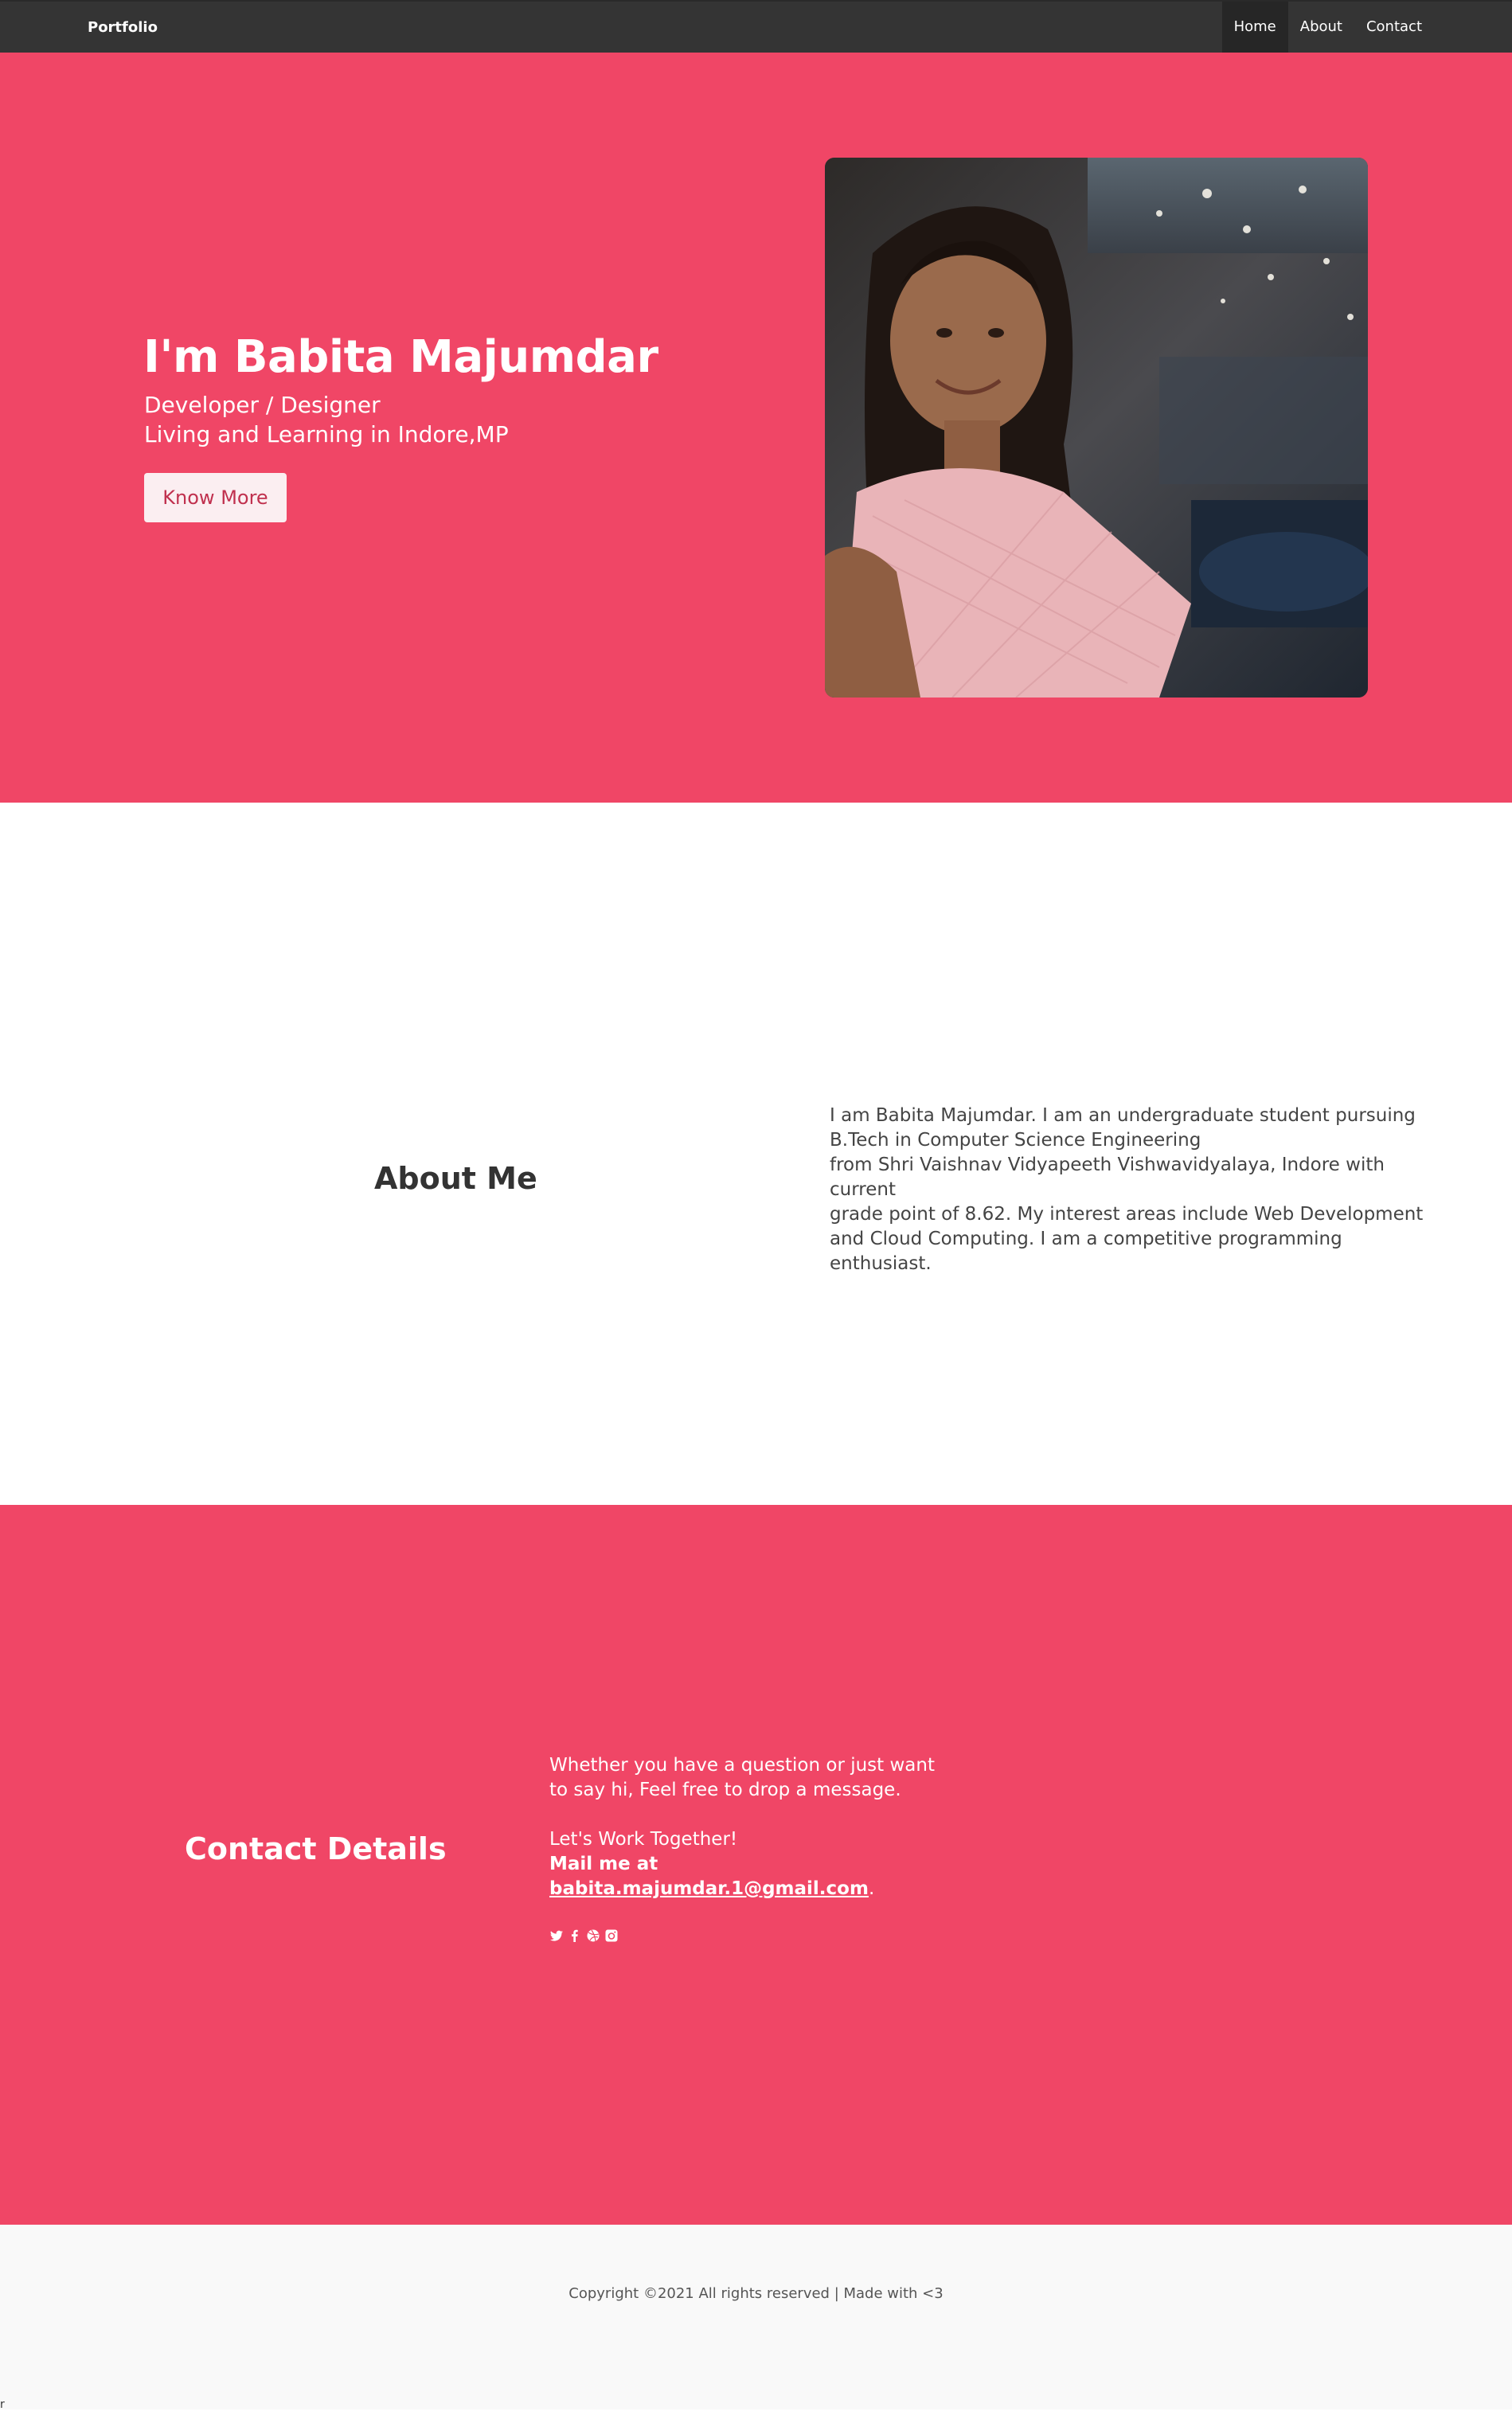  Describe the element at coordinates (593, 1935) in the screenshot. I see `dribbble-icon` at that location.